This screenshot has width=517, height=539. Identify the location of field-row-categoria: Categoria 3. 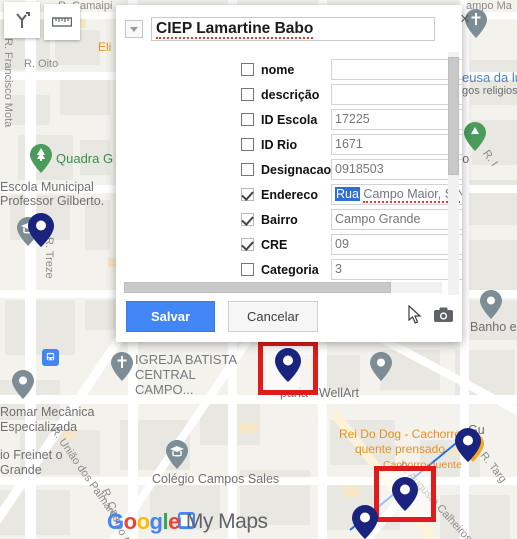
(289, 269).